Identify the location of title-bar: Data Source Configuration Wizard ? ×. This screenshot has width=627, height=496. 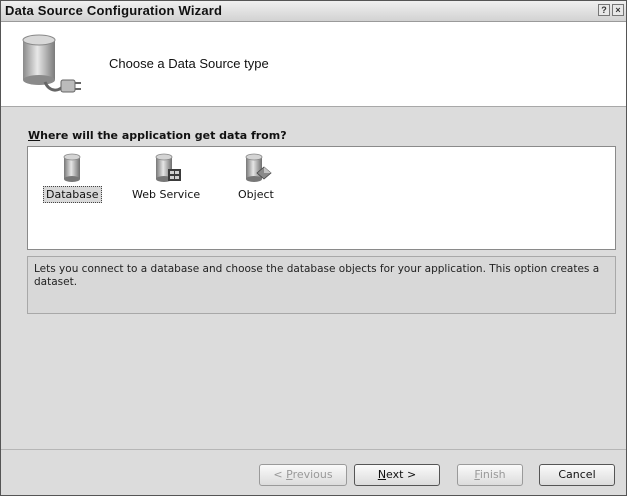
(313, 11).